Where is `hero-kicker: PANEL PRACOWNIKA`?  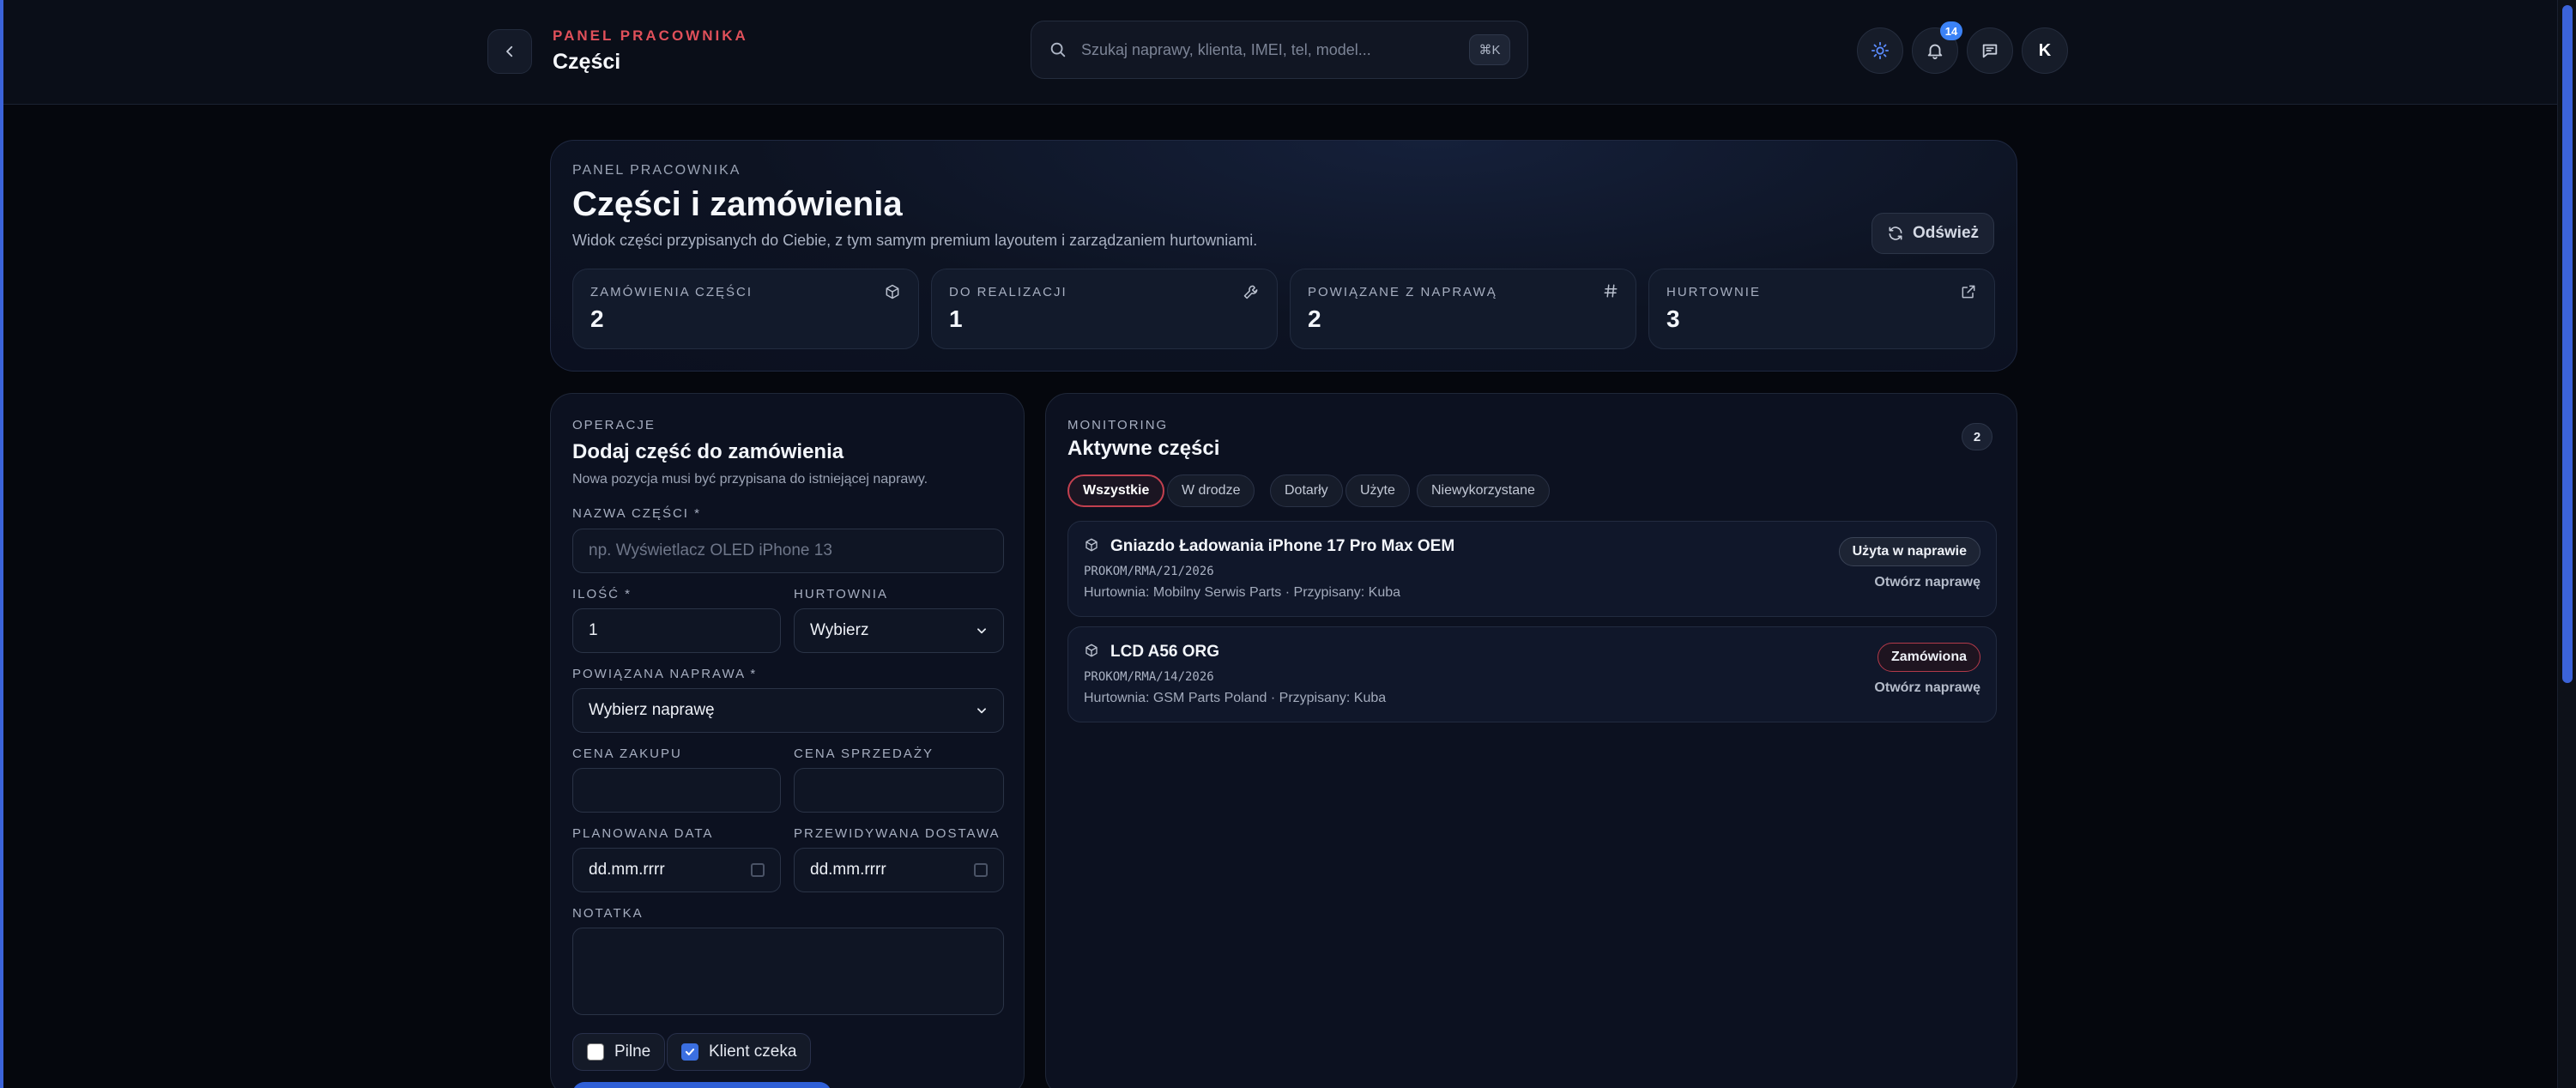
hero-kicker: PANEL PRACOWNIKA is located at coordinates (656, 170).